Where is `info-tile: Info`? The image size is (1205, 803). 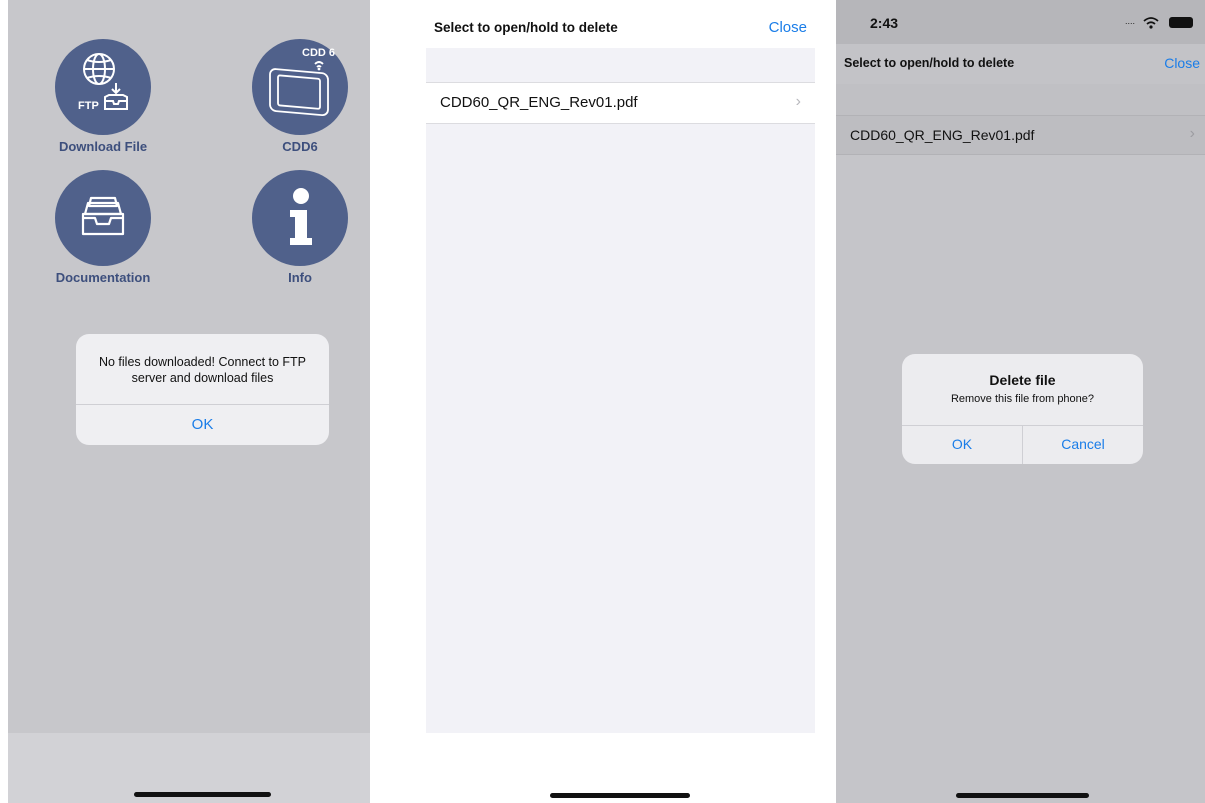
info-tile: Info is located at coordinates (300, 227).